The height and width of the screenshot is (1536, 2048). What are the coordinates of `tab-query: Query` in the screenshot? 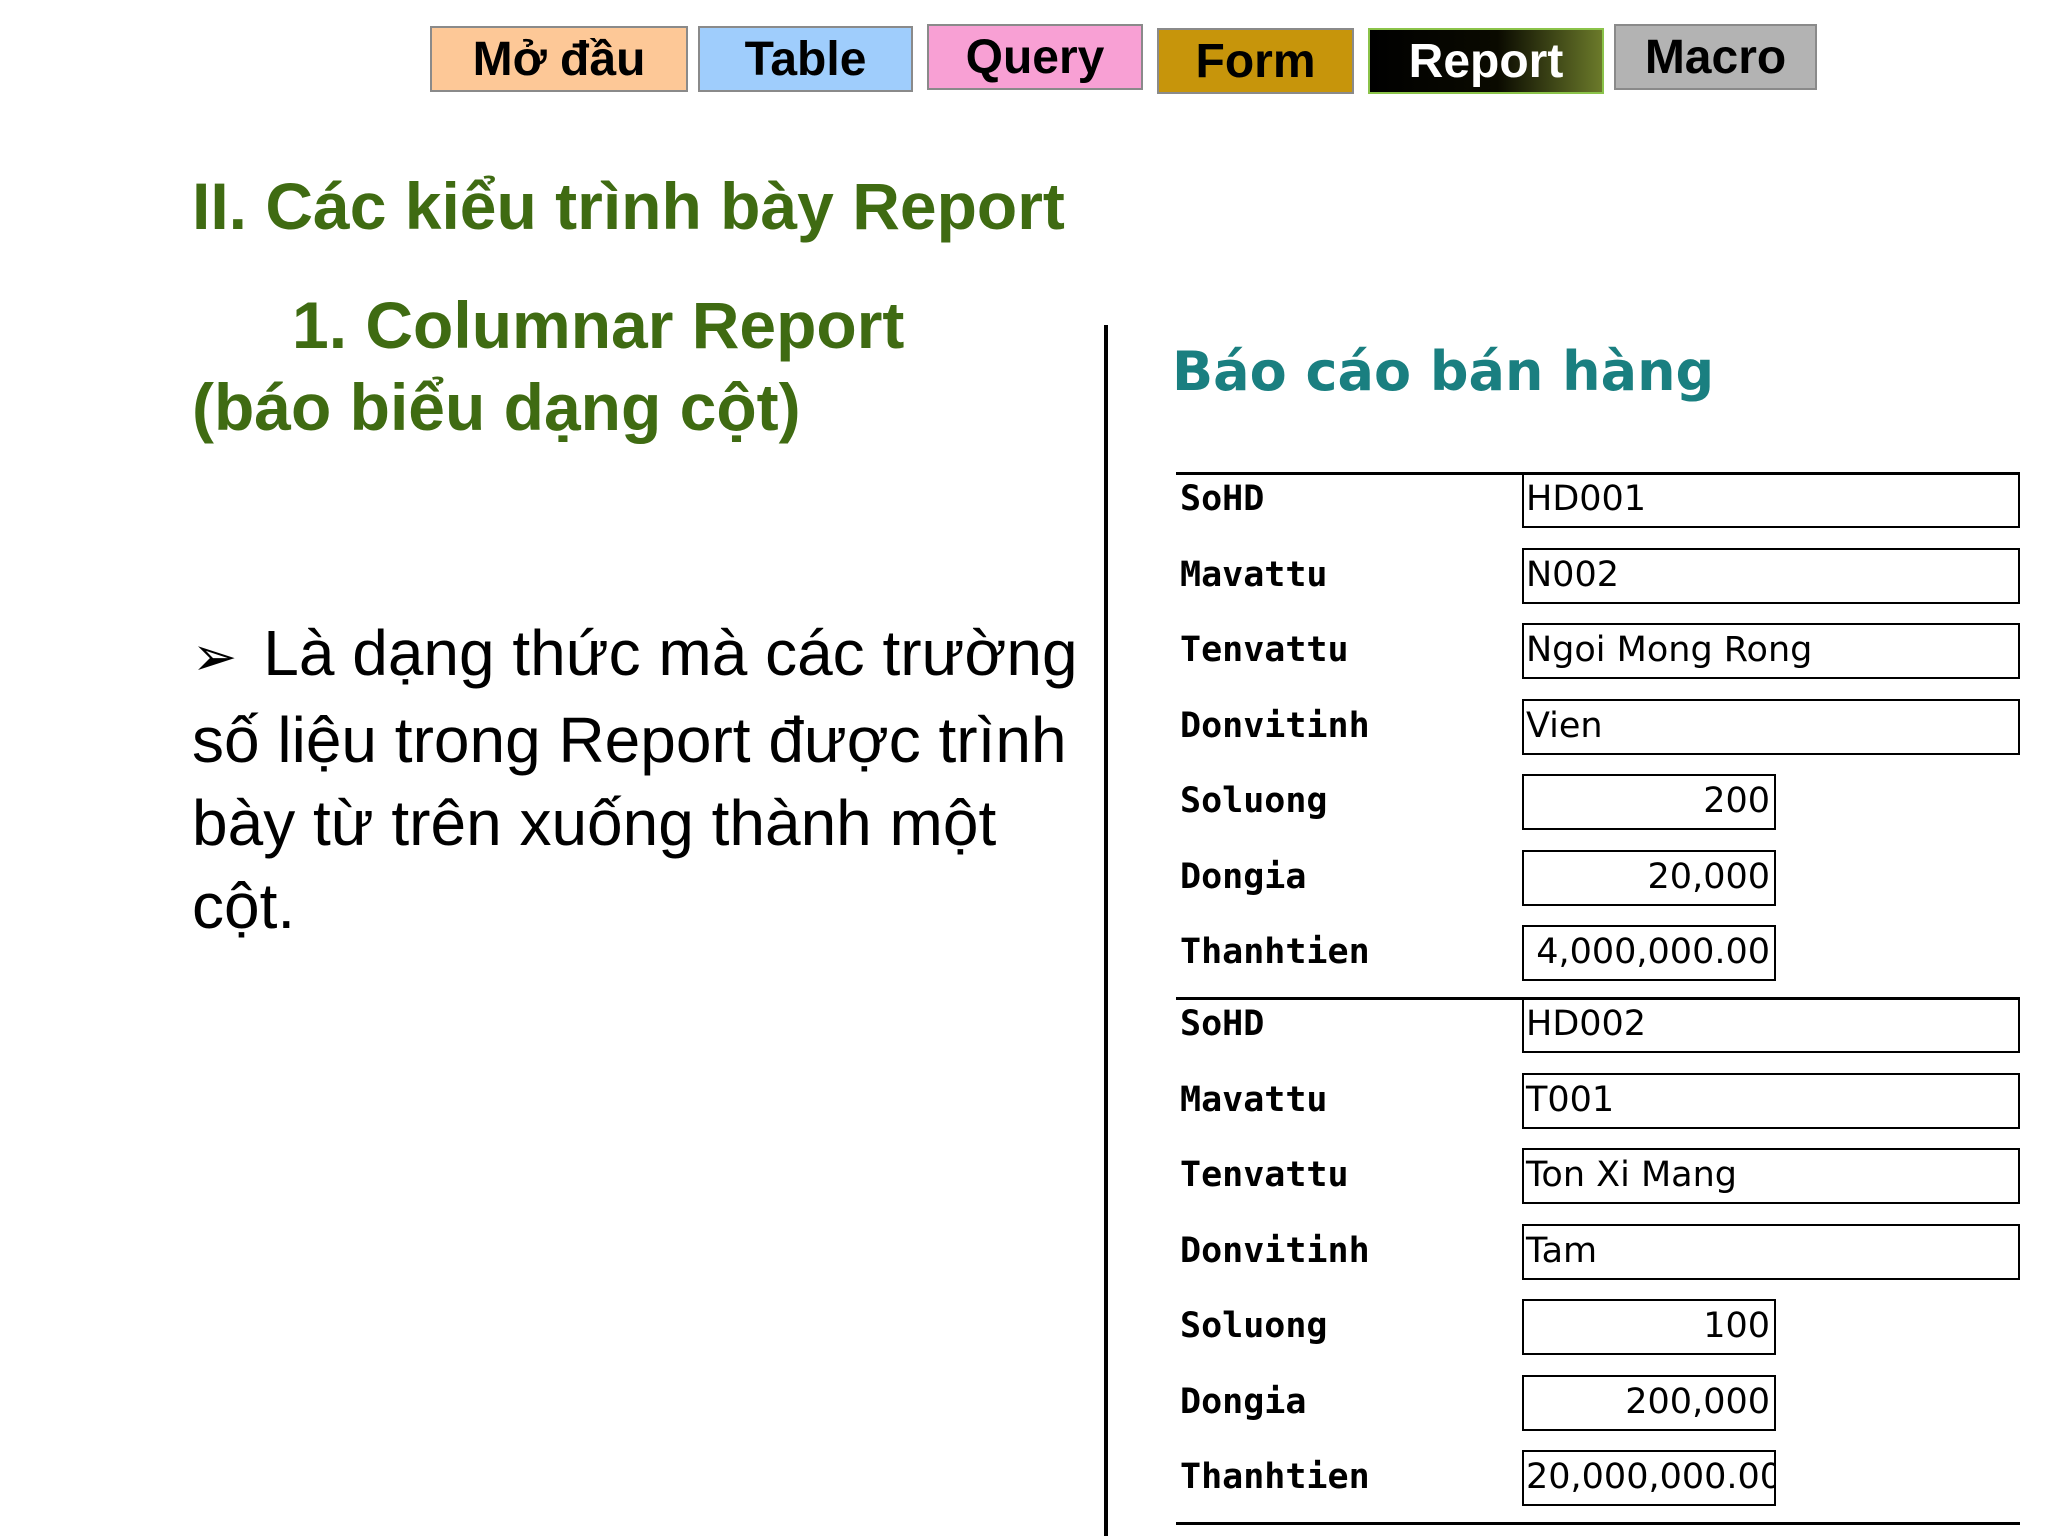 It's located at (1035, 57).